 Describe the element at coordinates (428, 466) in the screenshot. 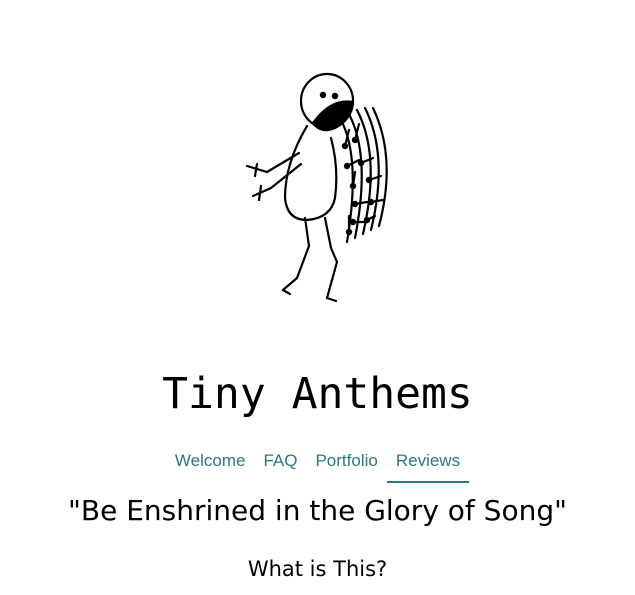

I see `nav-item-reviews: Reviews` at that location.